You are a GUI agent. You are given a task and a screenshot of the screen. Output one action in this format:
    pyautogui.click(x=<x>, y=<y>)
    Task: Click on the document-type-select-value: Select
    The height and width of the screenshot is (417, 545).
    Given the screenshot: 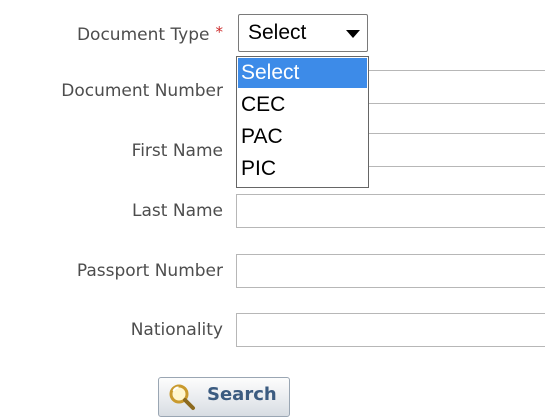 What is the action you would take?
    pyautogui.click(x=277, y=32)
    